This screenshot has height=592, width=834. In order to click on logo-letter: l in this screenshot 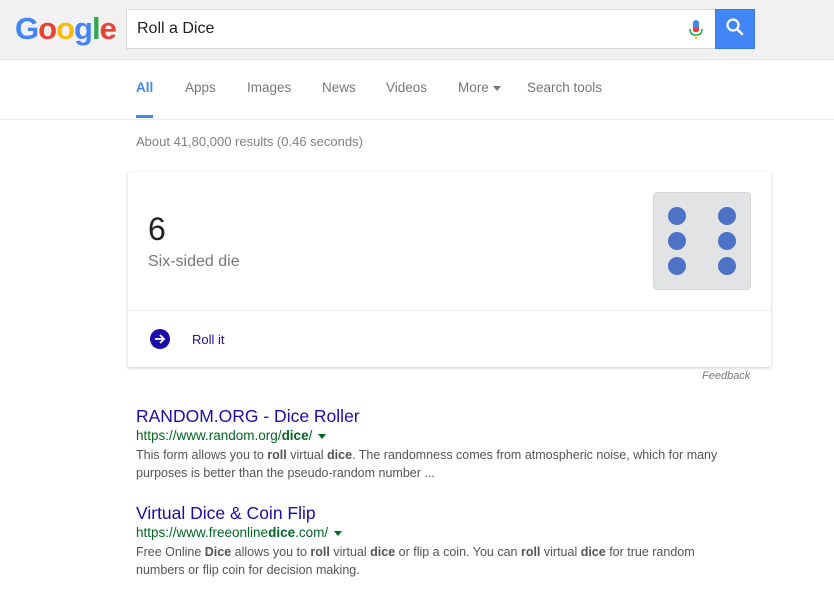, I will do `click(96, 28)`.